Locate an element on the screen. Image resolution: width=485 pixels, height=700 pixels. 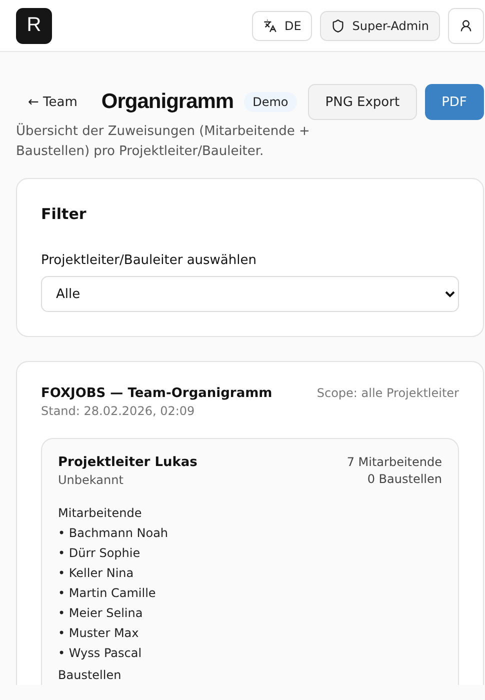
employees-heading: Mitarbeitende is located at coordinates (100, 513).